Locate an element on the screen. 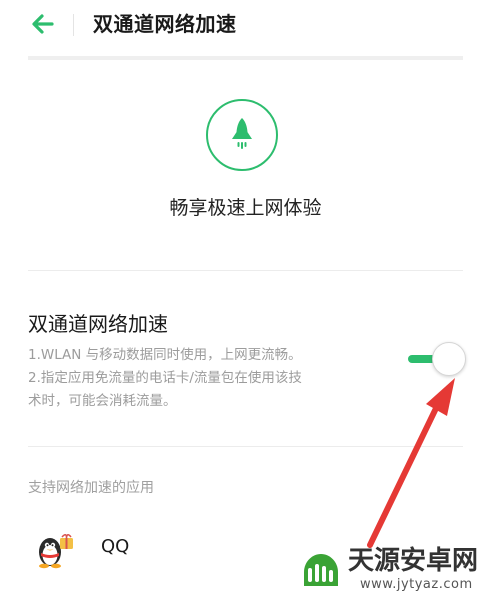  setting-title: 双通道网络加速 is located at coordinates (98, 324).